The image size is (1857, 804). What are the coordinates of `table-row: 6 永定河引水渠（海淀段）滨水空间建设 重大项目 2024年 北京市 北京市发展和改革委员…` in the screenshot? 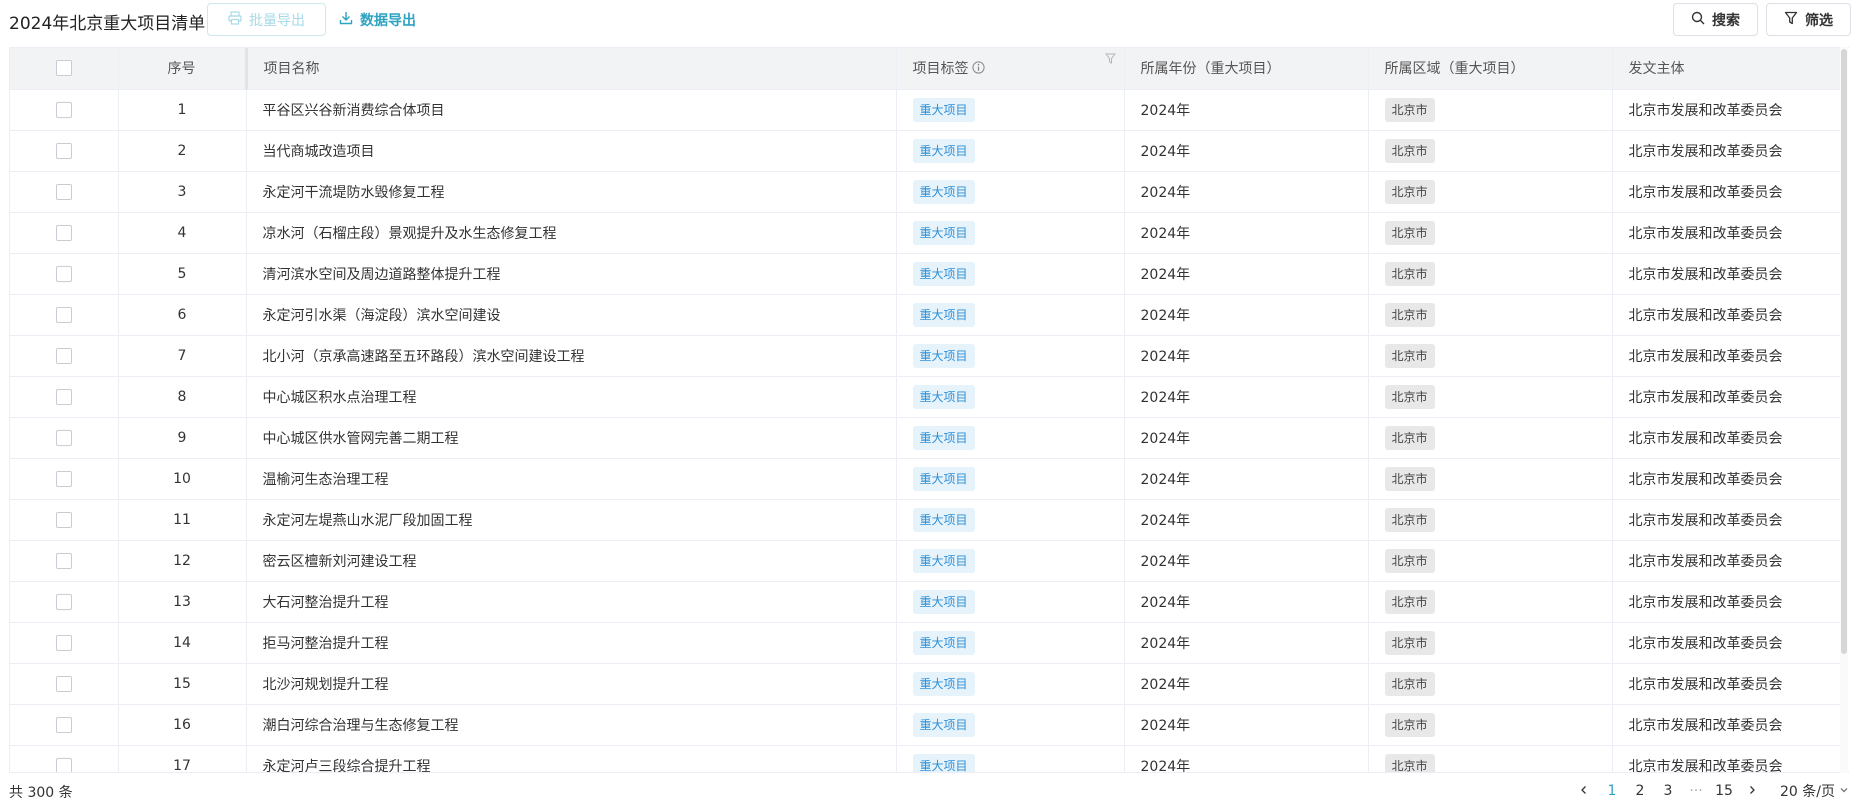 It's located at (926, 315).